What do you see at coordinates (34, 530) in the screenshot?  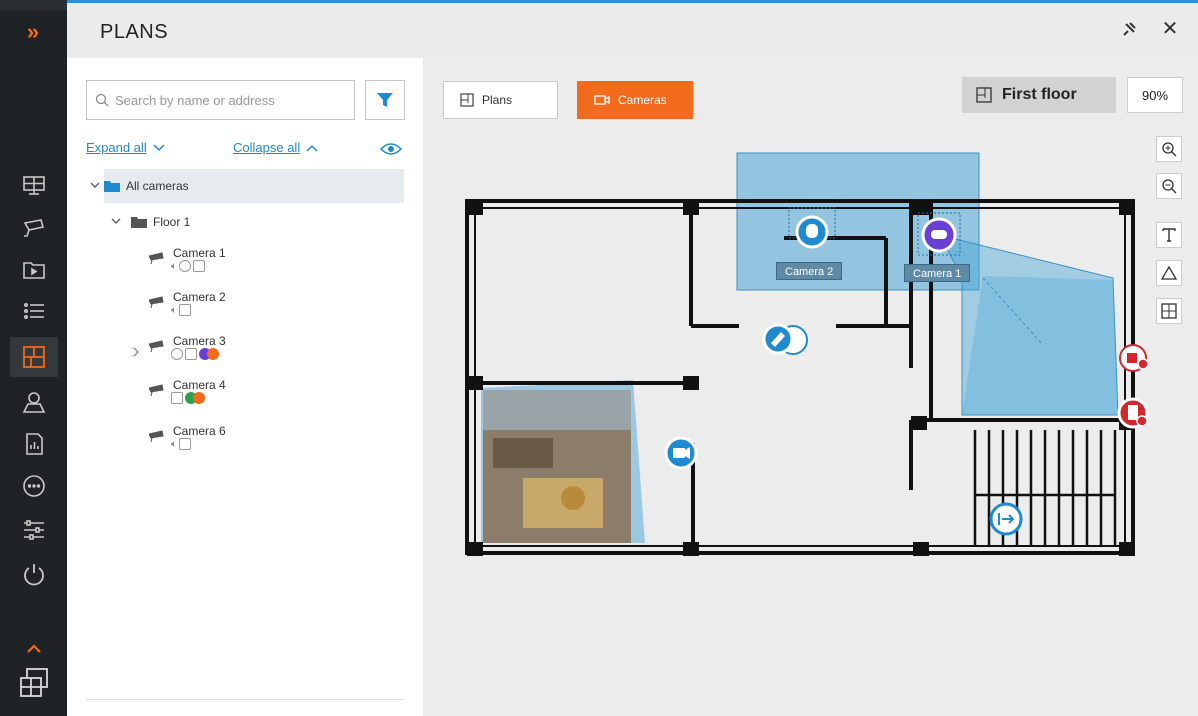 I see `settings-sliders-icon` at bounding box center [34, 530].